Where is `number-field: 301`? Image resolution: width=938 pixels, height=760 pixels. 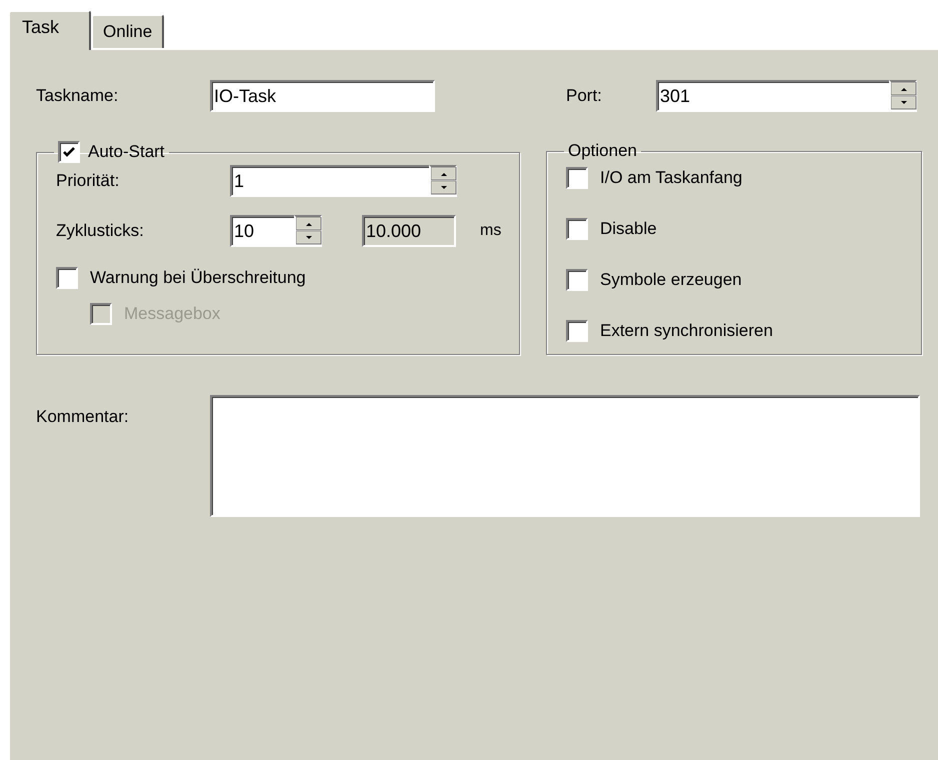 number-field: 301 is located at coordinates (772, 96).